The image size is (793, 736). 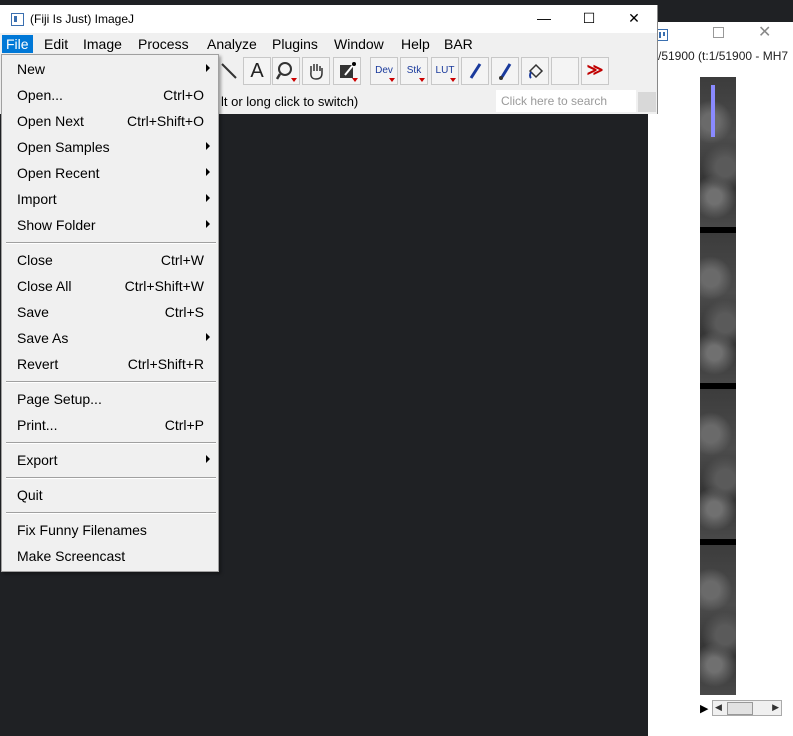 I want to click on menu-item-label: Make Screencast, so click(x=71, y=556).